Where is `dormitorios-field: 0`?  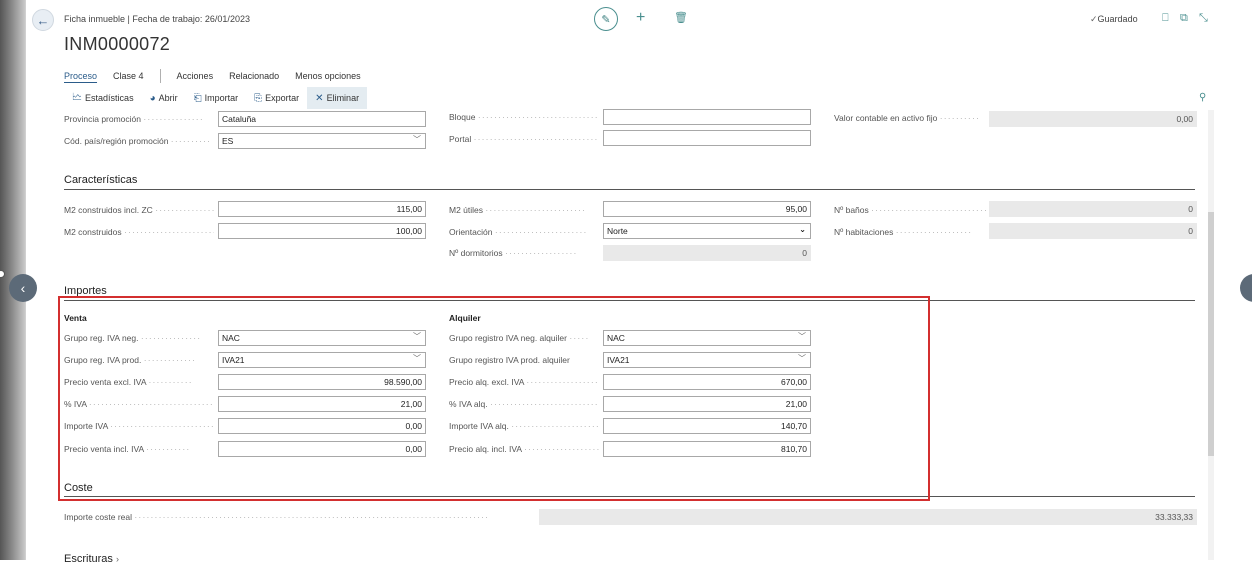 dormitorios-field: 0 is located at coordinates (707, 253).